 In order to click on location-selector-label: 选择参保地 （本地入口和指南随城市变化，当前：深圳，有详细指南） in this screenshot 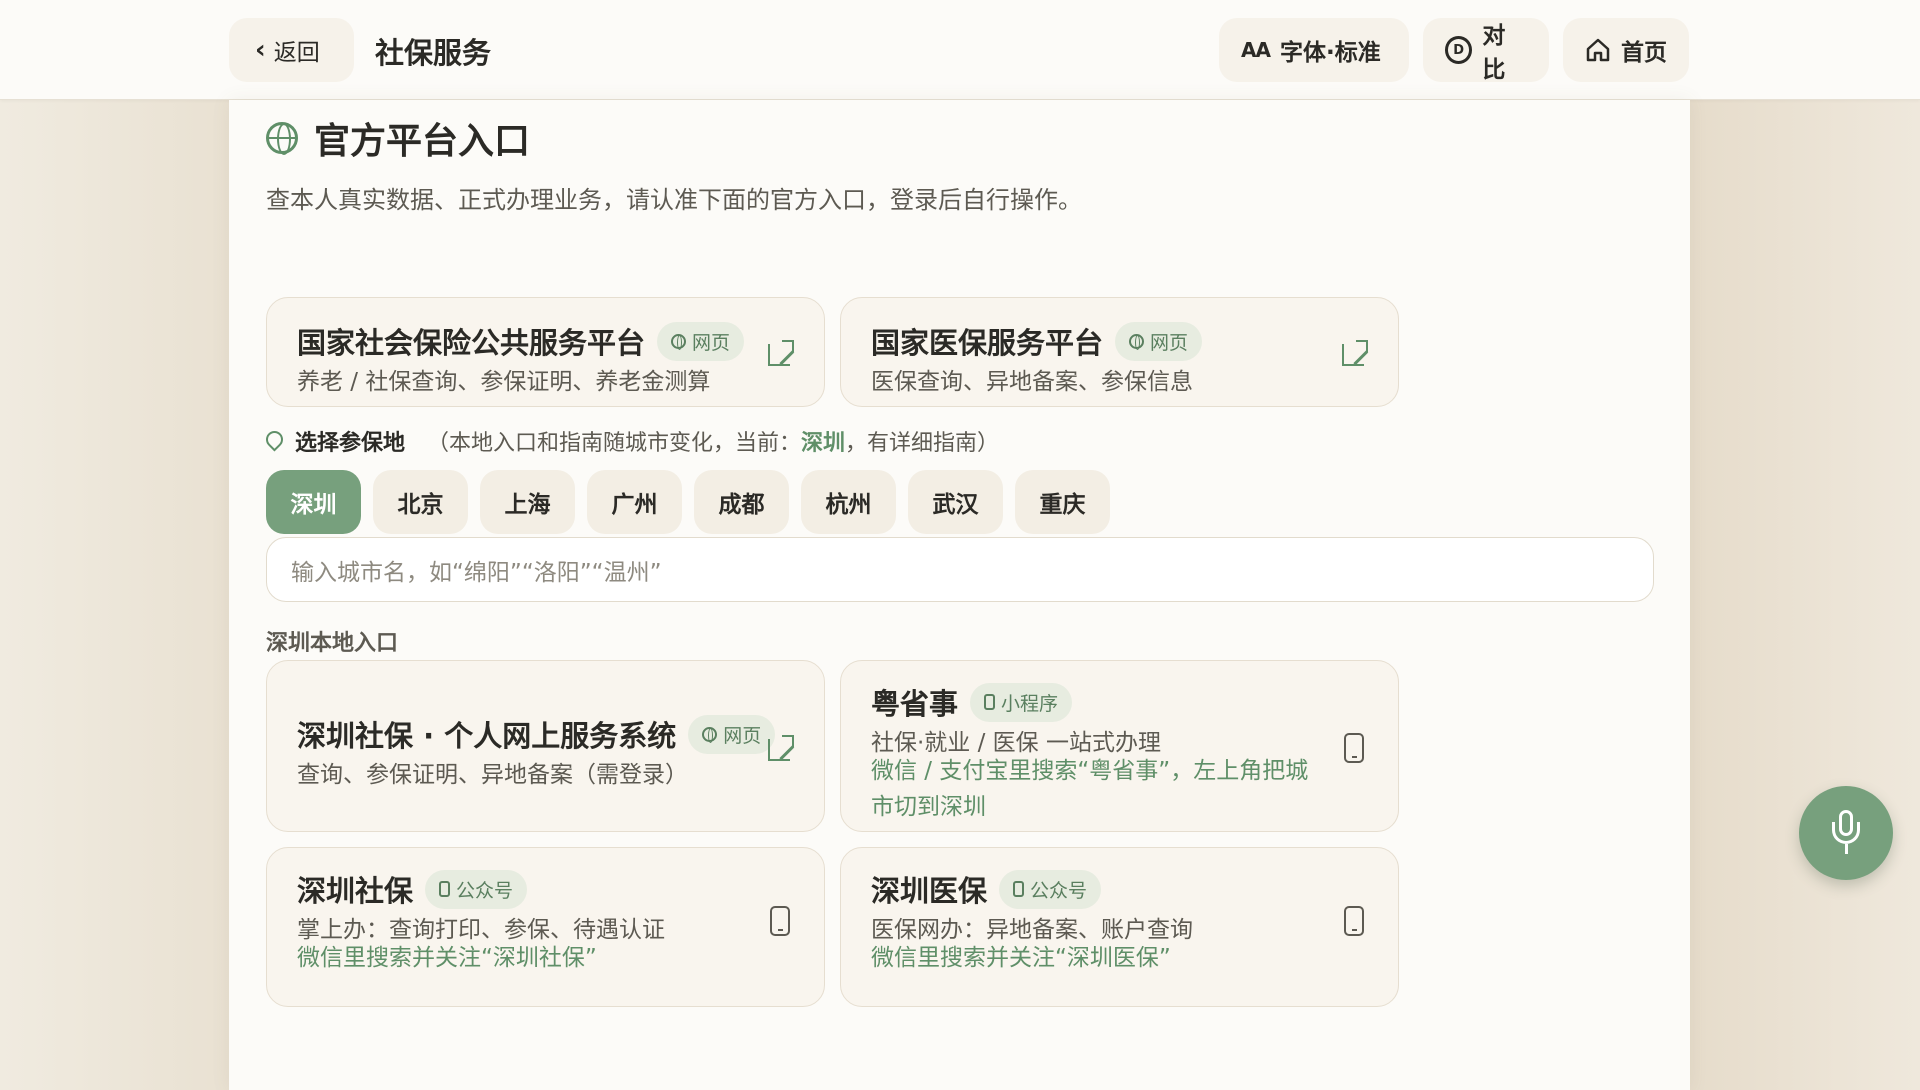, I will do `click(632, 441)`.